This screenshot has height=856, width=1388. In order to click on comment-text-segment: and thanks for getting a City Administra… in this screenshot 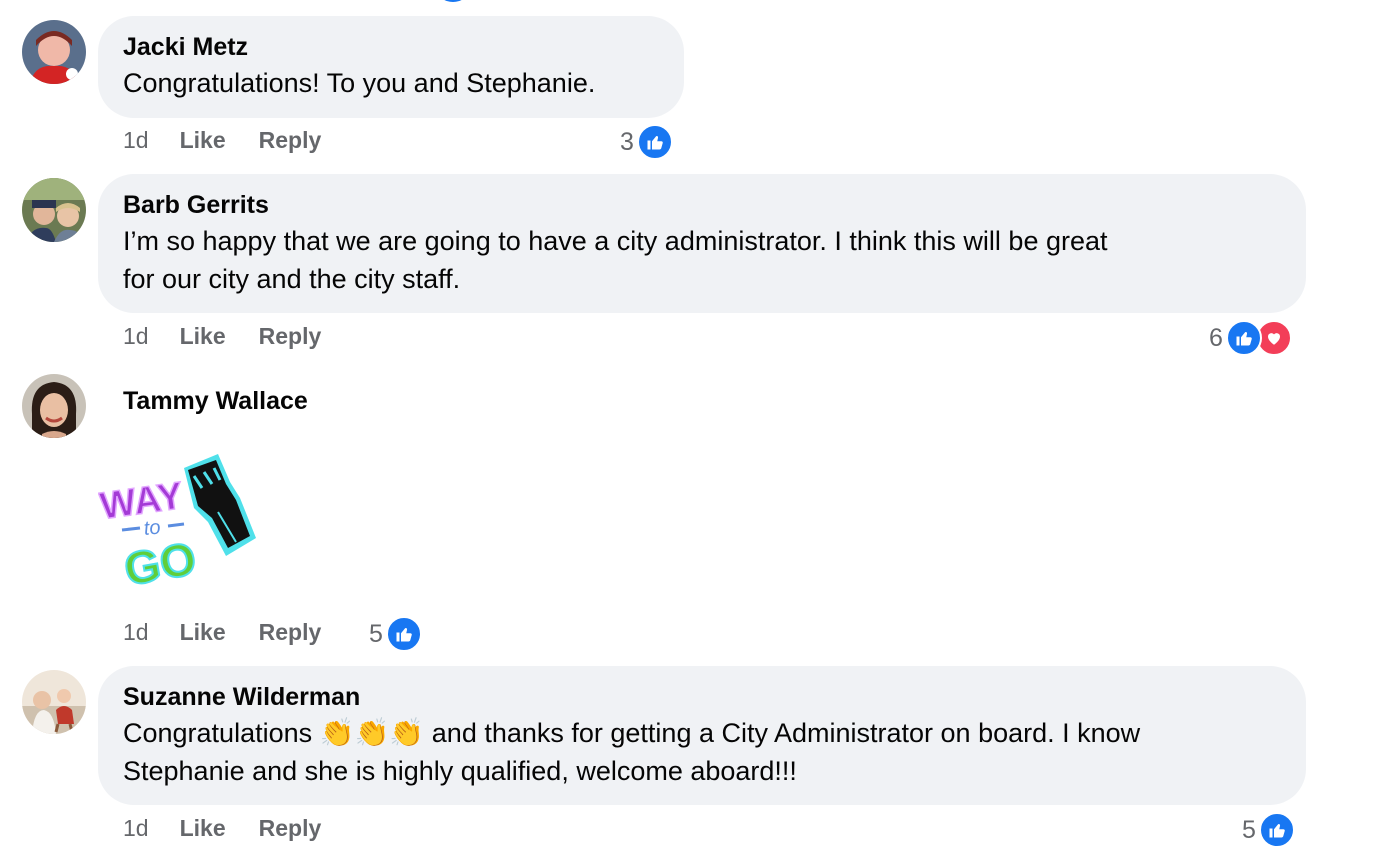, I will do `click(786, 733)`.